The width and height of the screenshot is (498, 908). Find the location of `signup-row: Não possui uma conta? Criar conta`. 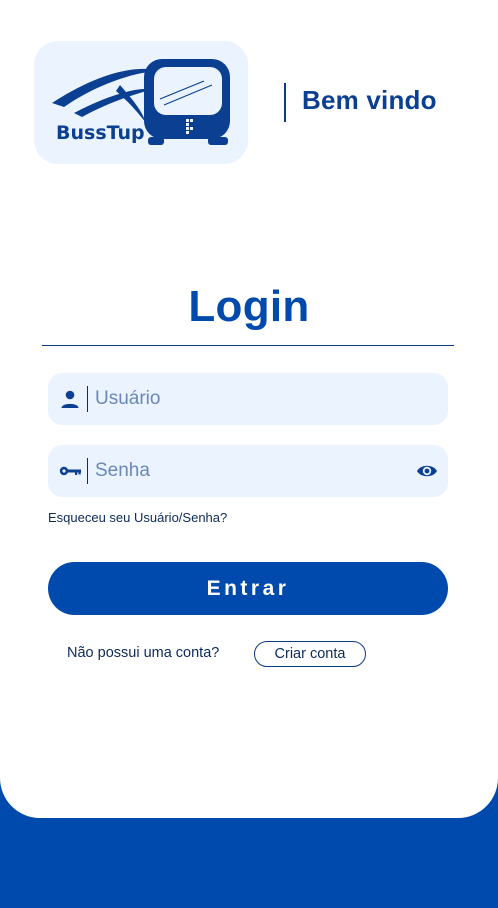

signup-row: Não possui uma conta? Criar conta is located at coordinates (237, 654).